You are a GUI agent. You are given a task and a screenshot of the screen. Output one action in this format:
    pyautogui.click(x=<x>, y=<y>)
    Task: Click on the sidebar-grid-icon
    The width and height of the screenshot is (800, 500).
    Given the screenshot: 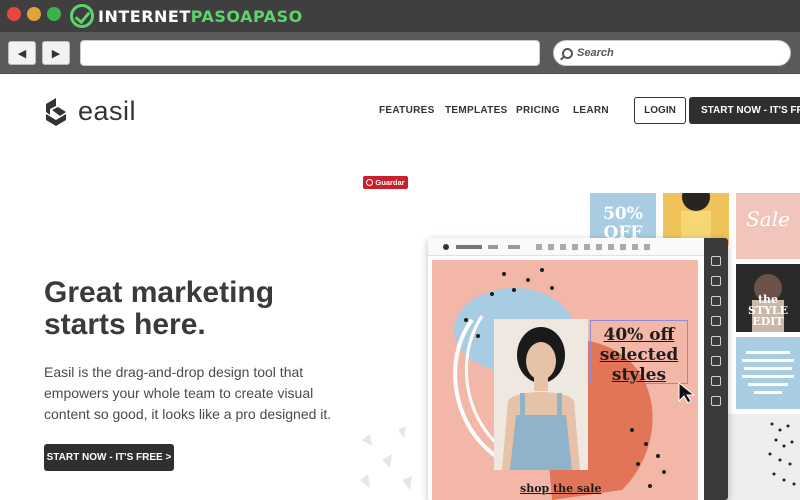 What is the action you would take?
    pyautogui.click(x=716, y=281)
    